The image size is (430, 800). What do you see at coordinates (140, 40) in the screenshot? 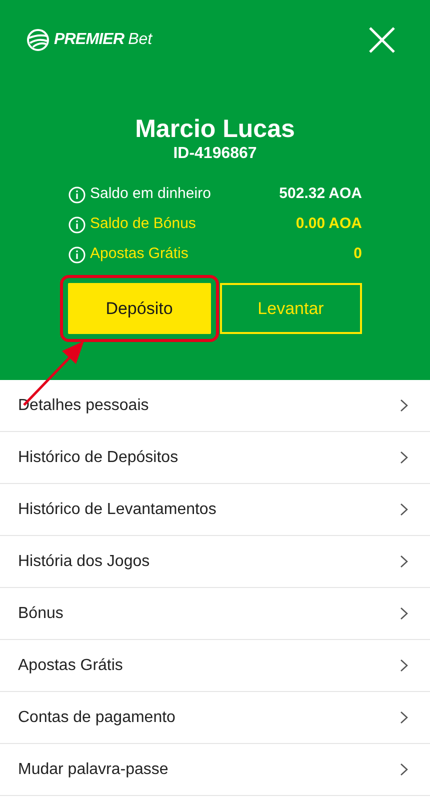
I see `logo-text: Bet` at bounding box center [140, 40].